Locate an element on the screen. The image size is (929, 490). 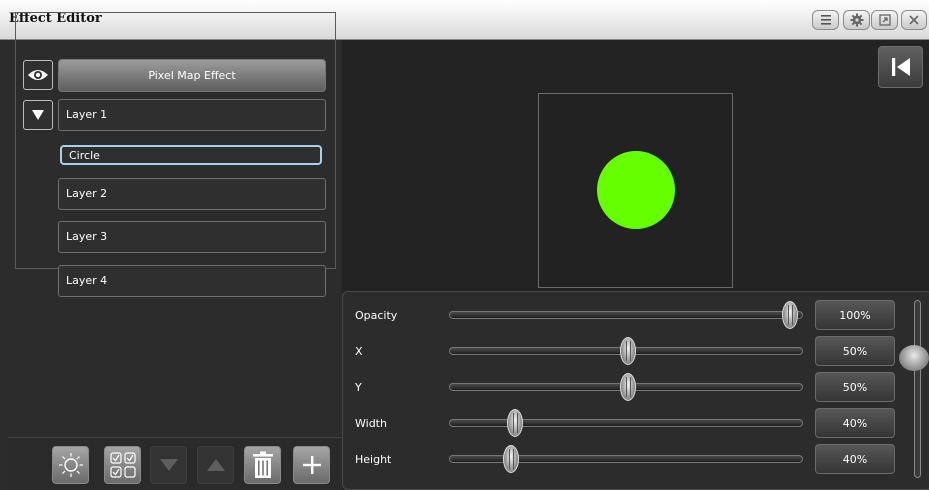
add-icon is located at coordinates (311, 465).